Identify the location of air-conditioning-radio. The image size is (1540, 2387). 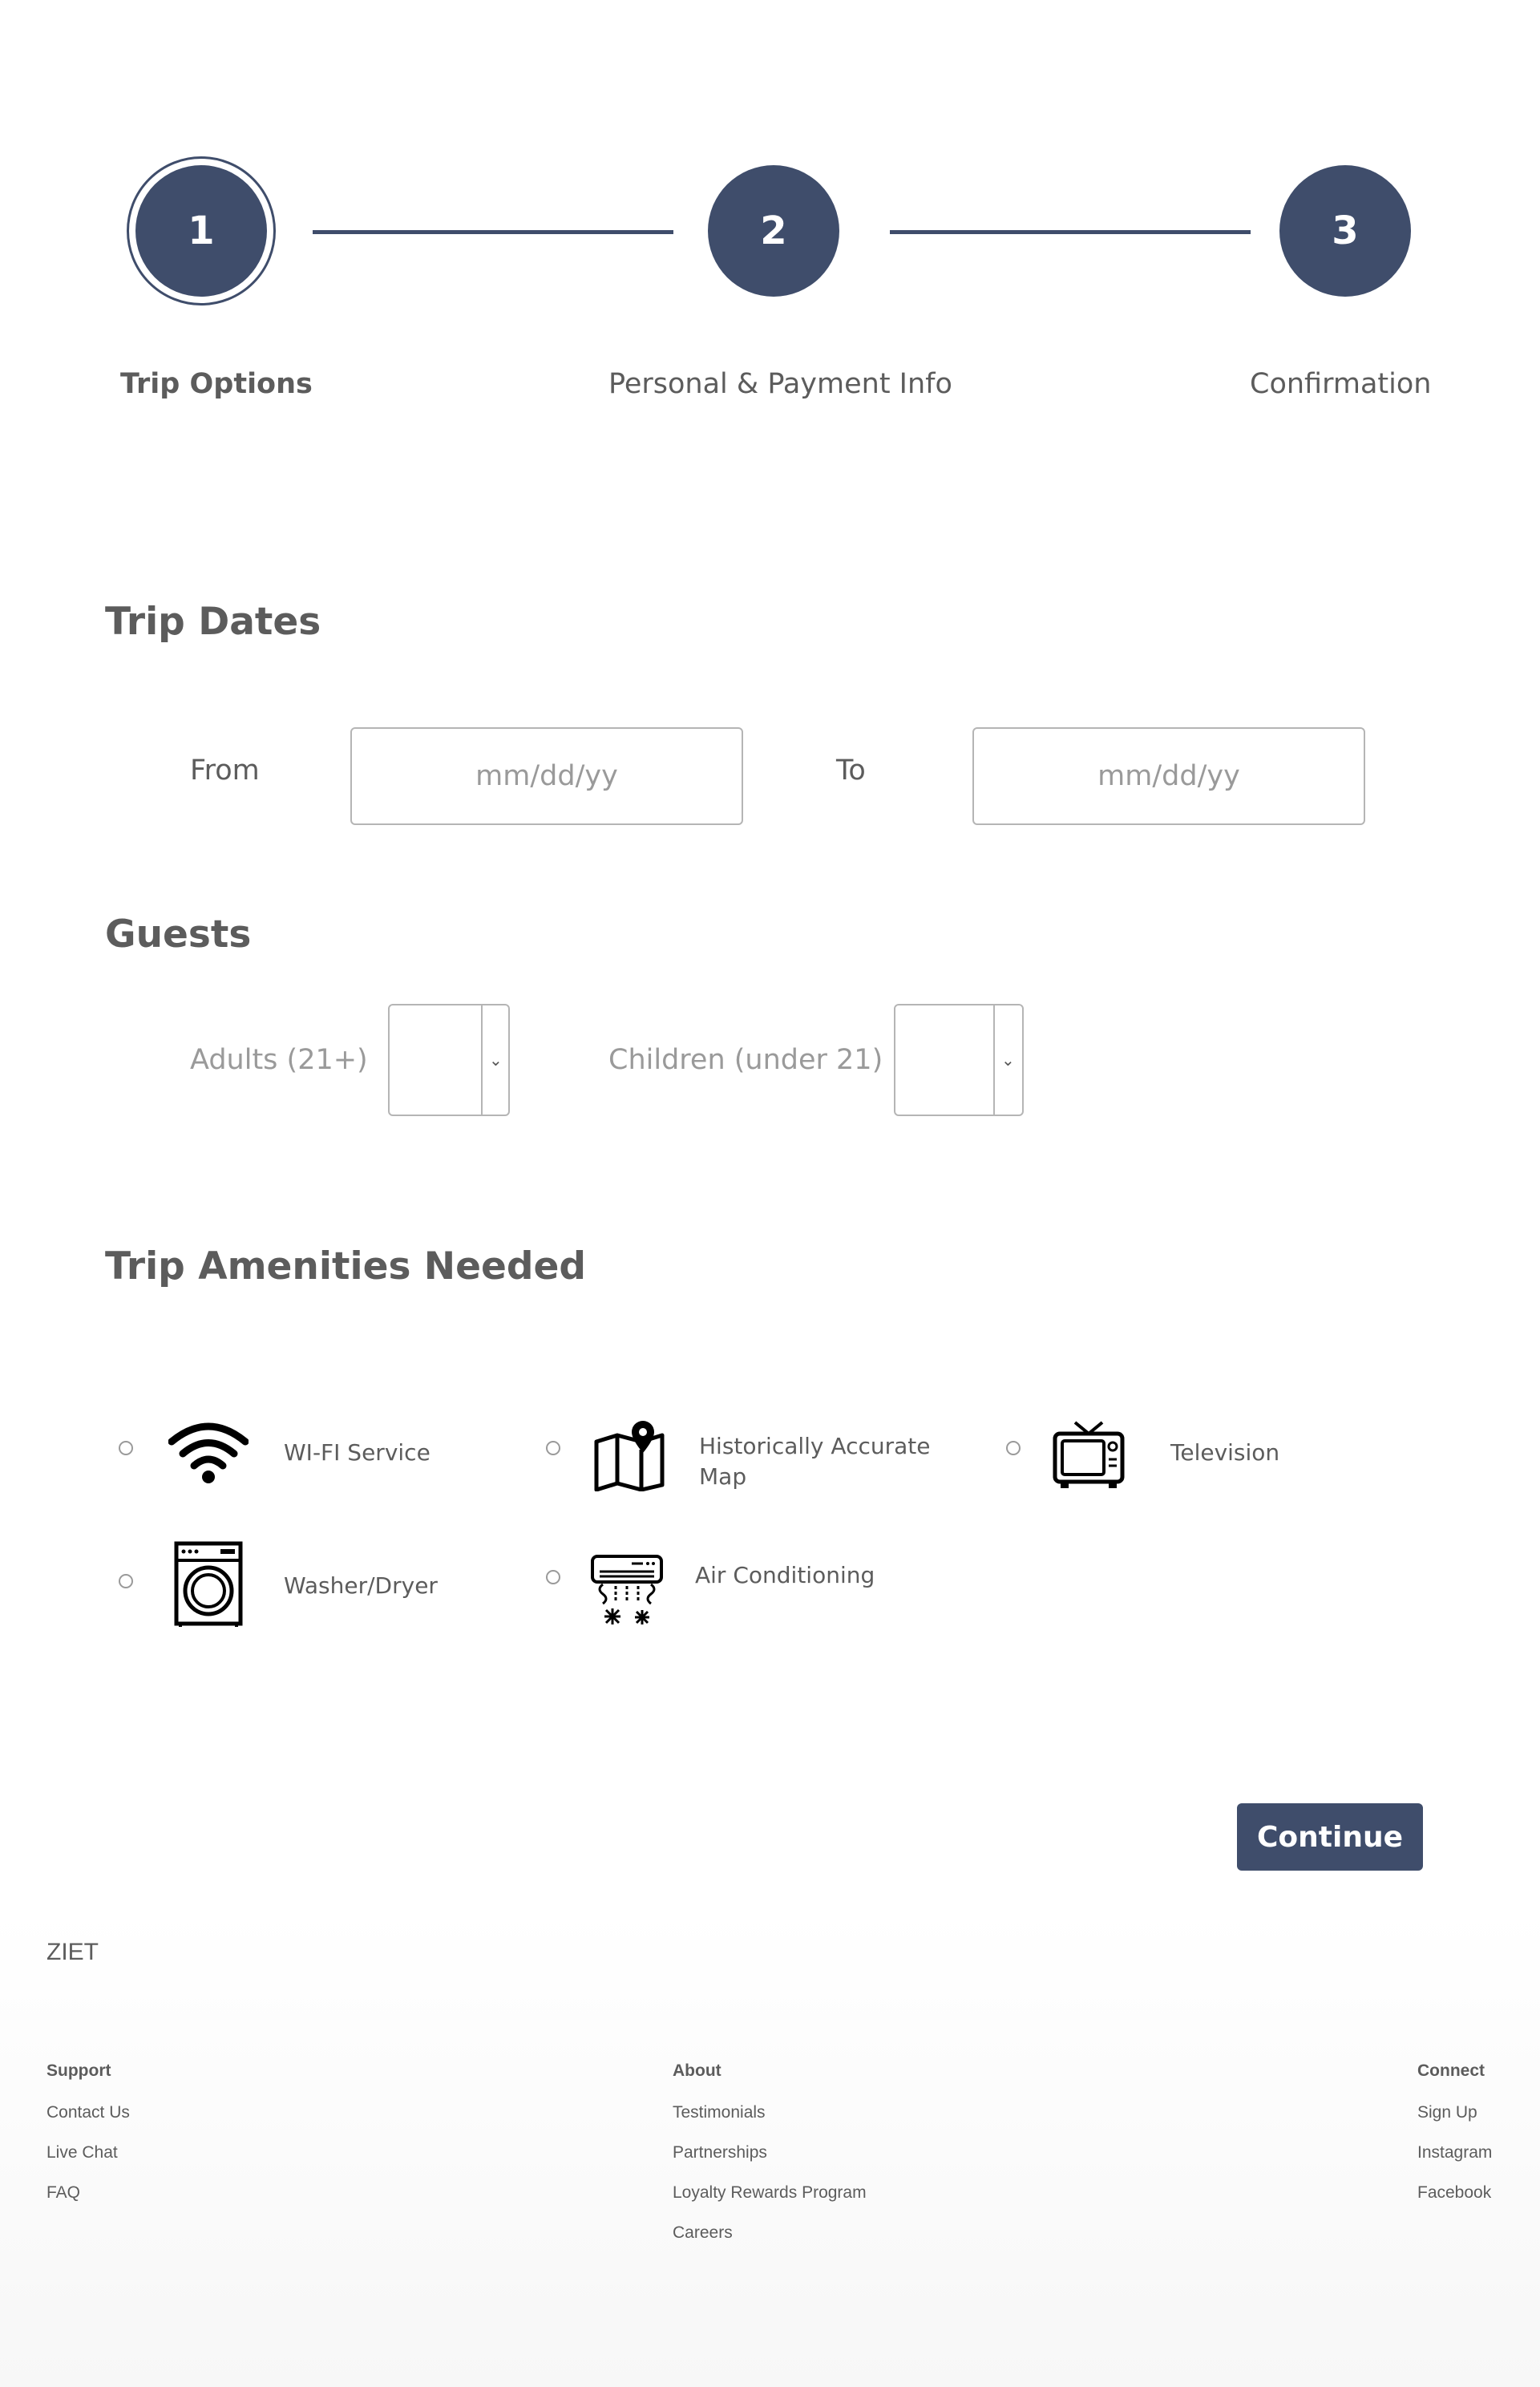
(553, 1577).